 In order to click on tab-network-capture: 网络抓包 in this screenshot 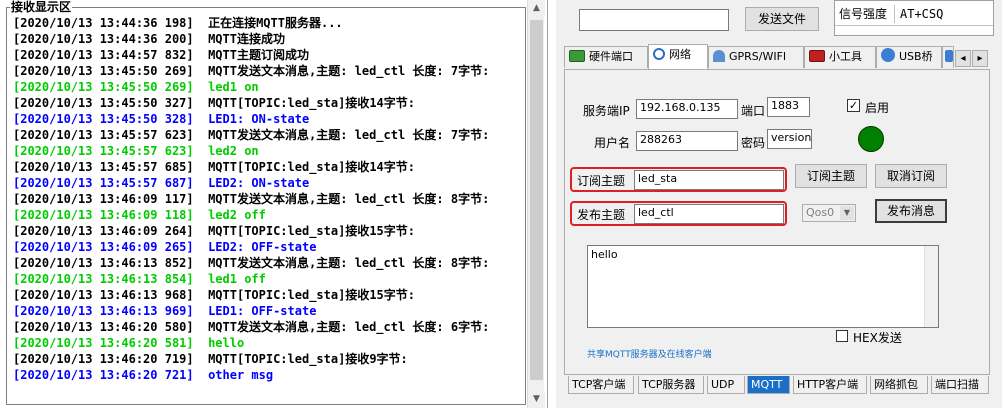, I will do `click(899, 385)`.